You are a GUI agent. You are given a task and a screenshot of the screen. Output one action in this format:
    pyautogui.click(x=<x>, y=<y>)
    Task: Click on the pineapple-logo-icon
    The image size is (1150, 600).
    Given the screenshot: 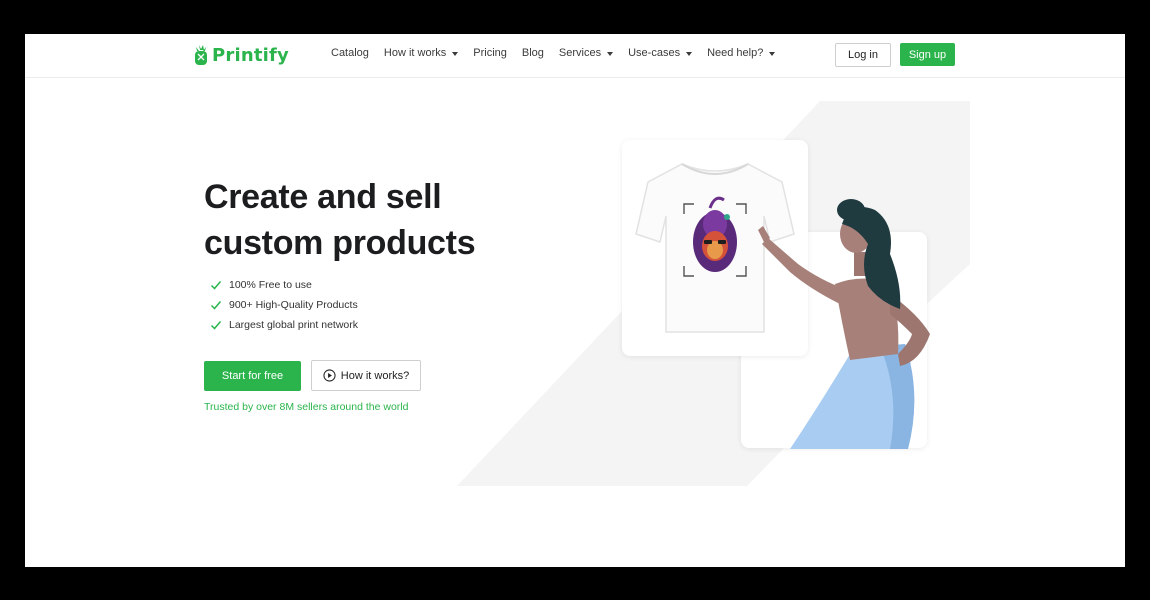 What is the action you would take?
    pyautogui.click(x=201, y=55)
    